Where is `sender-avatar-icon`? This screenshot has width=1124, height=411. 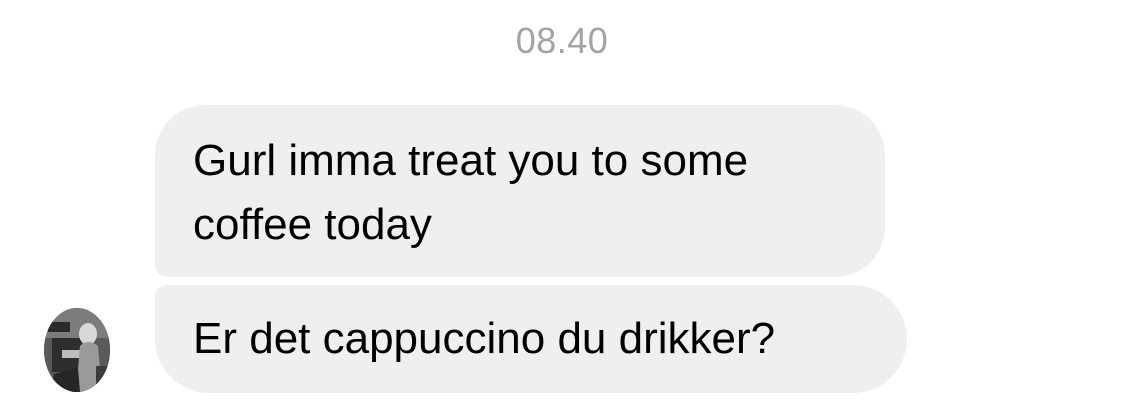 sender-avatar-icon is located at coordinates (77, 350).